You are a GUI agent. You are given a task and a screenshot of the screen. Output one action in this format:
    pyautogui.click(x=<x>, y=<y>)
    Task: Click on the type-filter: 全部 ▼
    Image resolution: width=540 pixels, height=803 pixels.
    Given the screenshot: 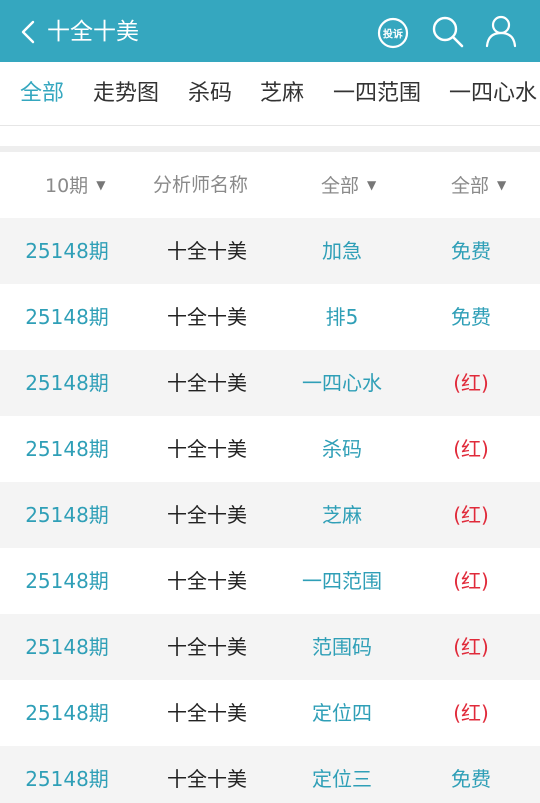 What is the action you would take?
    pyautogui.click(x=348, y=185)
    